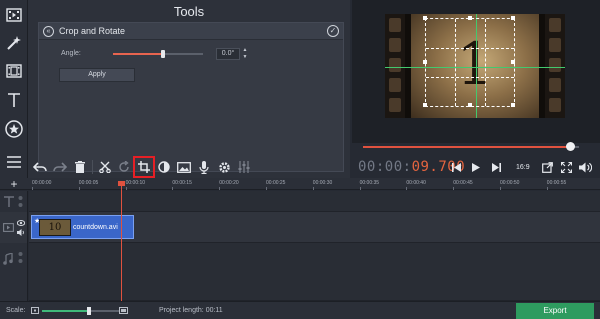  I want to click on delete-icon, so click(80, 167).